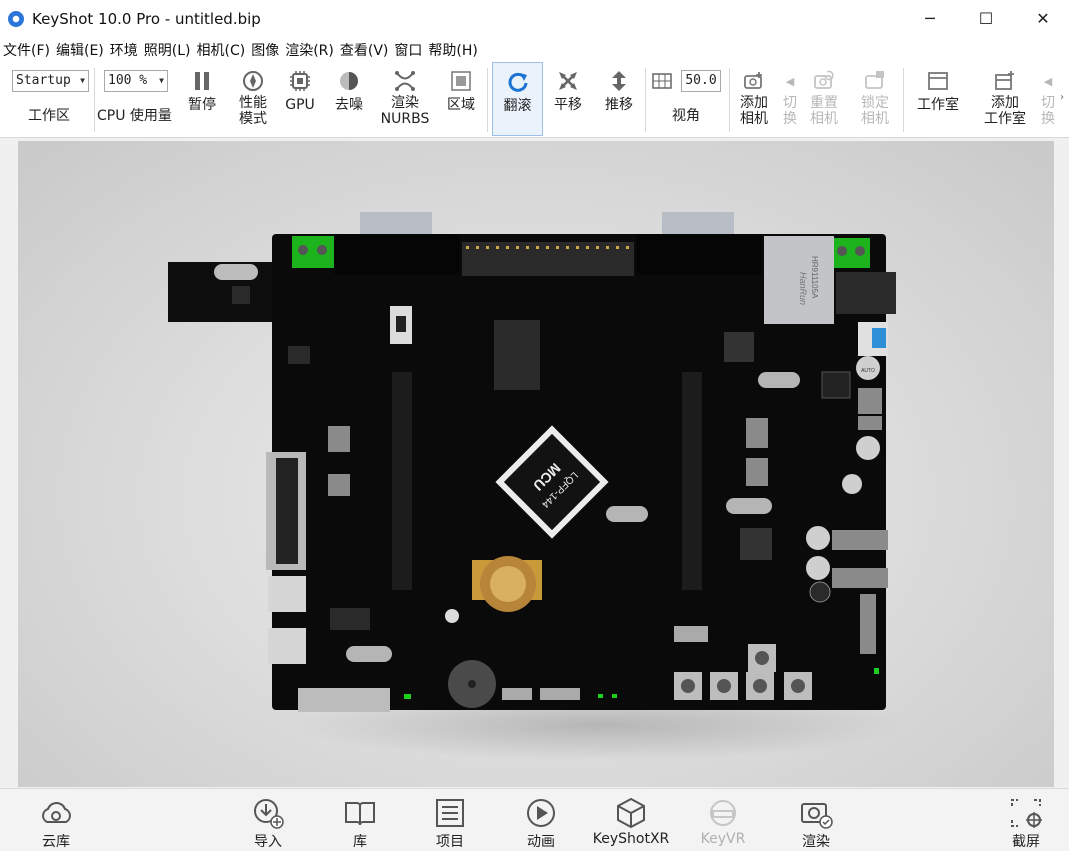 The width and height of the screenshot is (1069, 851). What do you see at coordinates (686, 116) in the screenshot?
I see `field-of-view-label: 视角` at bounding box center [686, 116].